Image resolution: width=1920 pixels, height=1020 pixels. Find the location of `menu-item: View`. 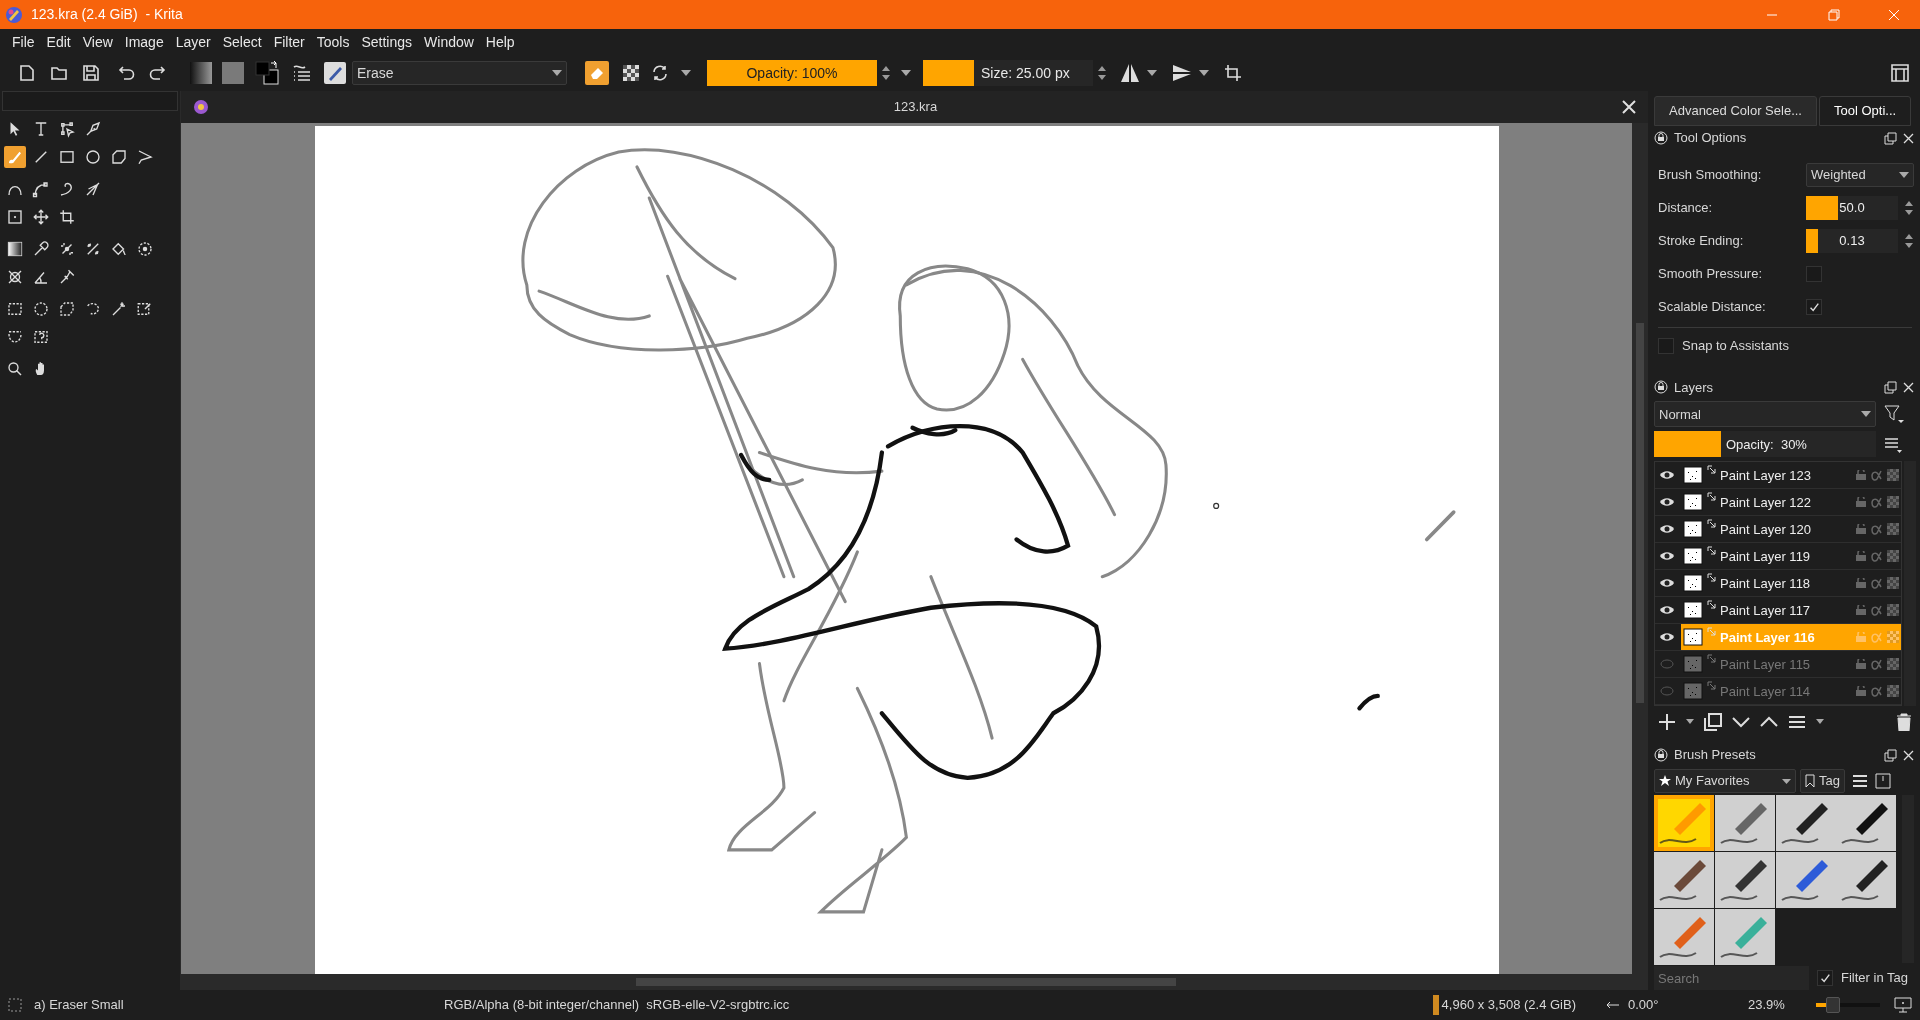

menu-item: View is located at coordinates (97, 42).